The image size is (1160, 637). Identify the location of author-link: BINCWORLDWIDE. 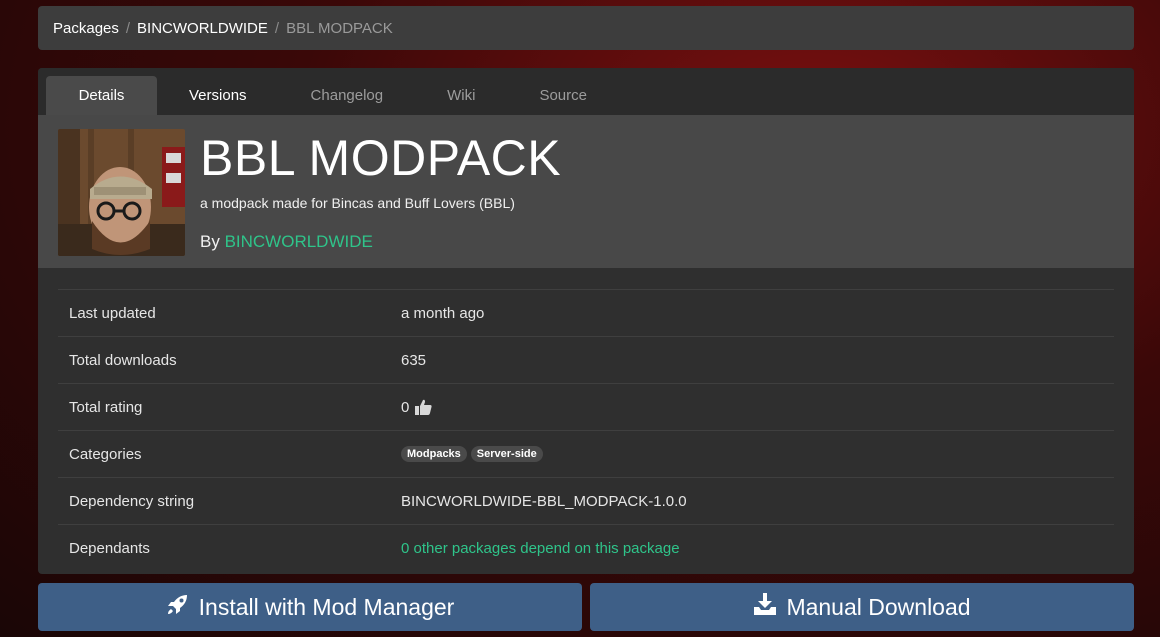
(299, 241).